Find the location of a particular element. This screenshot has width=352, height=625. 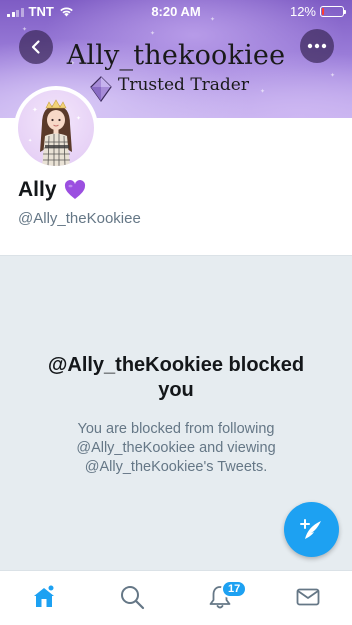

diamond-icon is located at coordinates (101, 89).